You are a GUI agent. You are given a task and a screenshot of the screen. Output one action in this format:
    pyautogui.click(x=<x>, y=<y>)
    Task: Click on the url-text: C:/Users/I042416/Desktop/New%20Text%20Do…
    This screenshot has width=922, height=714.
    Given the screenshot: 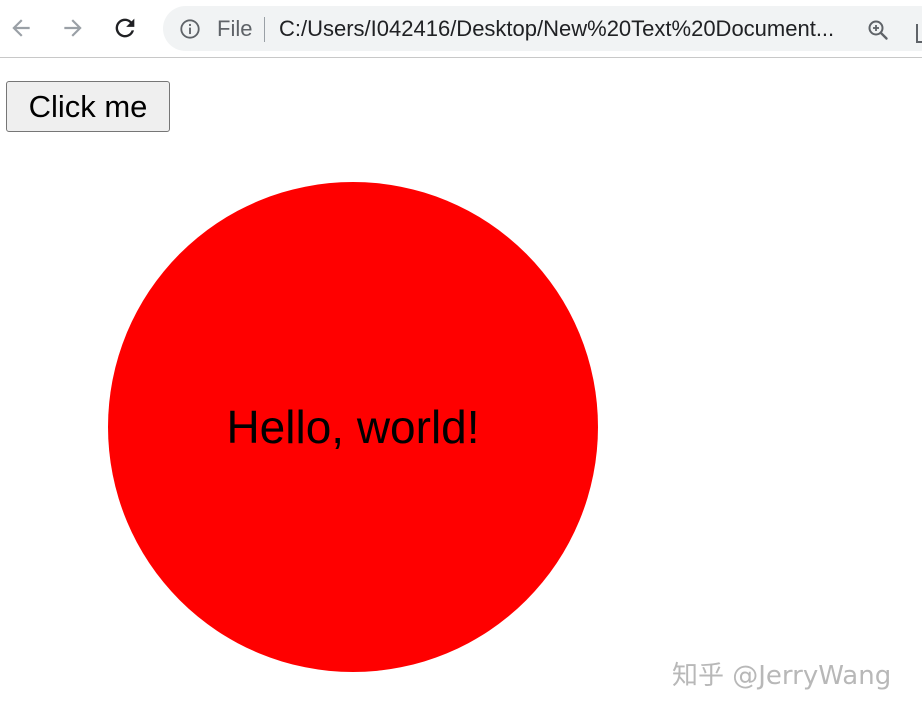 What is the action you would take?
    pyautogui.click(x=564, y=29)
    